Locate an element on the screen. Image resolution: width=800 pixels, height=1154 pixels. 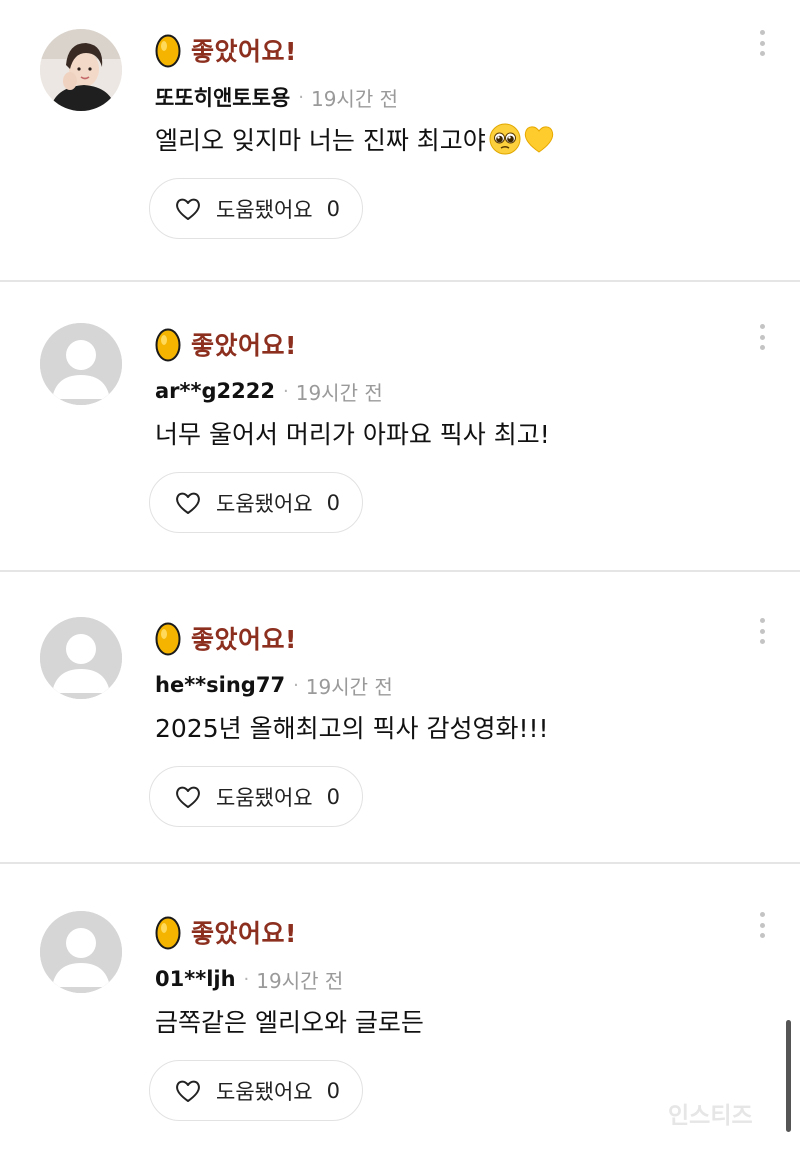
comment-text-row: 너무 울어서 머리가 아파요 픽사 최고! is located at coordinates (352, 433).